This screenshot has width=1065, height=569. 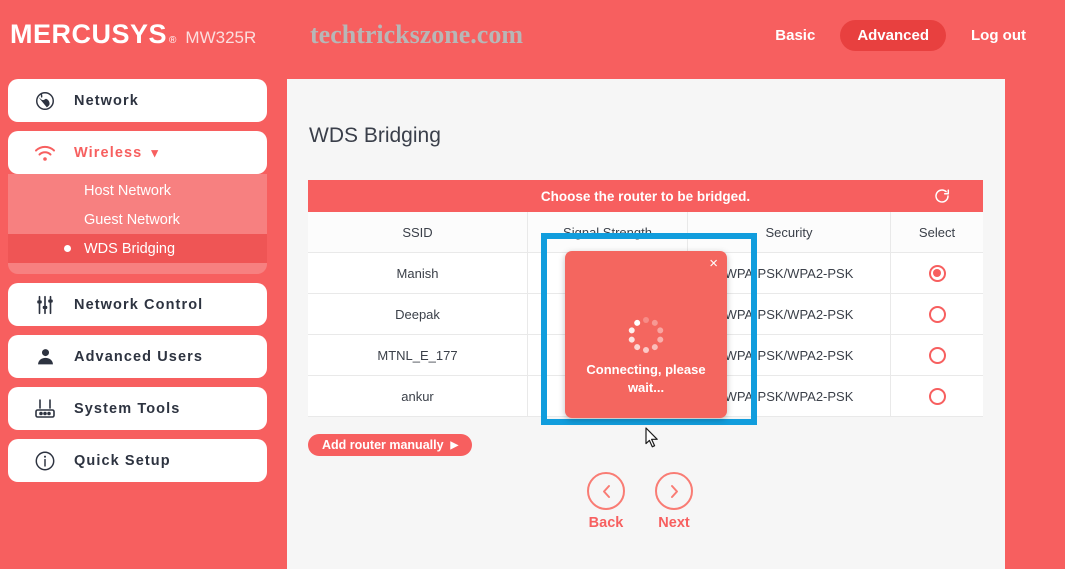 I want to click on radio-dot-icon, so click(x=937, y=273).